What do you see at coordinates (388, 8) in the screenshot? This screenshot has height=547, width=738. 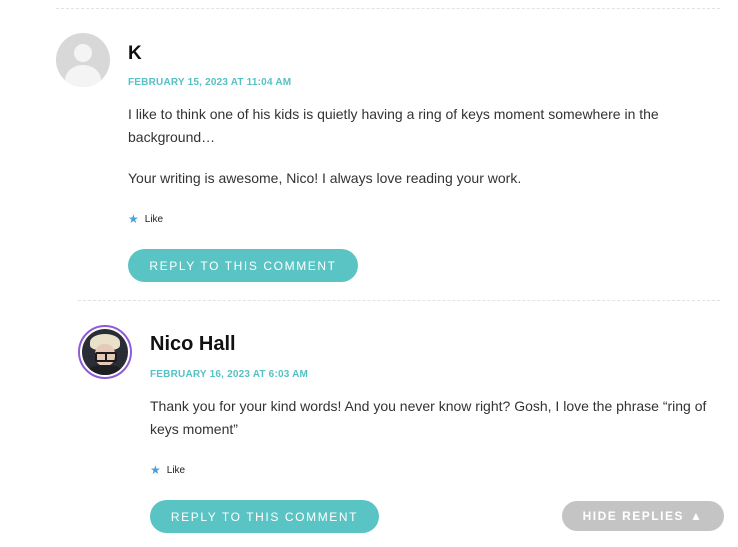 I see `top-divider` at bounding box center [388, 8].